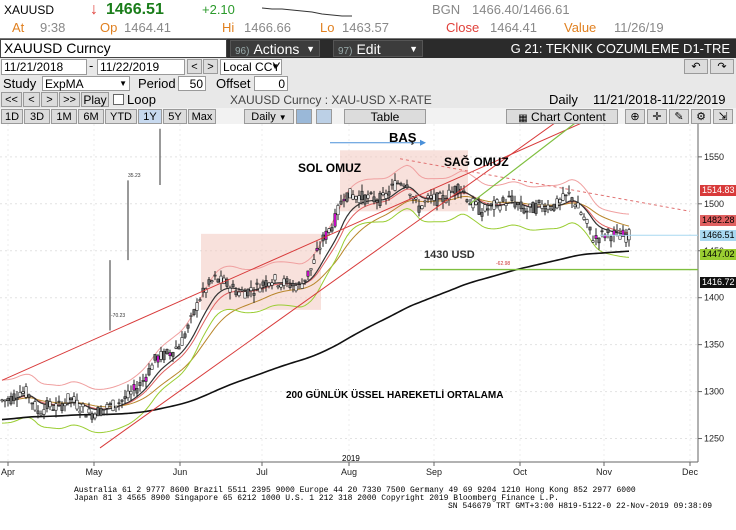  I want to click on measure-bottom-label: -70.23, so click(118, 316).